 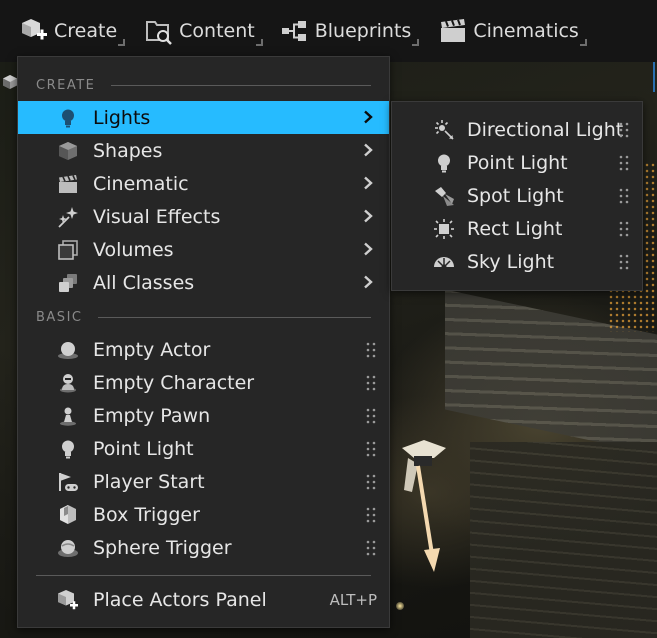 What do you see at coordinates (68, 548) in the screenshot?
I see `sphere-trigger-icon` at bounding box center [68, 548].